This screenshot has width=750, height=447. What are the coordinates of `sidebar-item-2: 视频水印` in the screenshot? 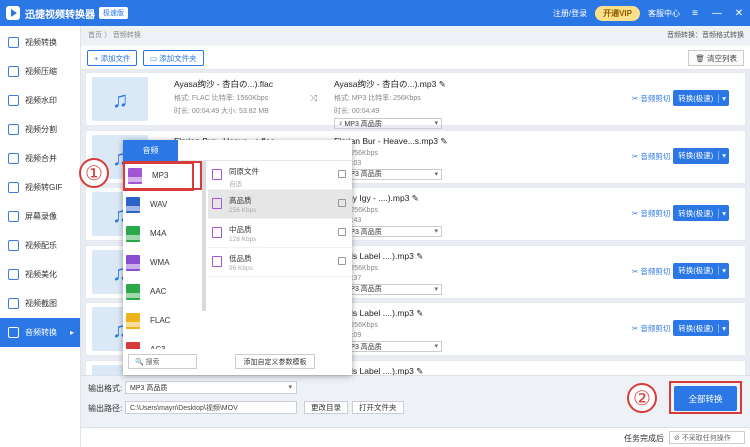 It's located at (40, 100).